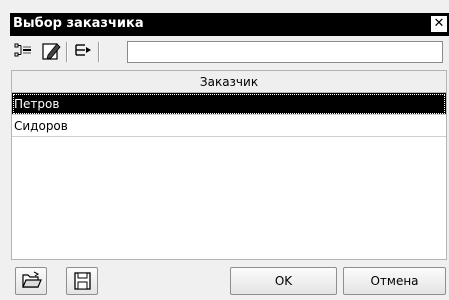  What do you see at coordinates (285, 52) in the screenshot?
I see `search-input` at bounding box center [285, 52].